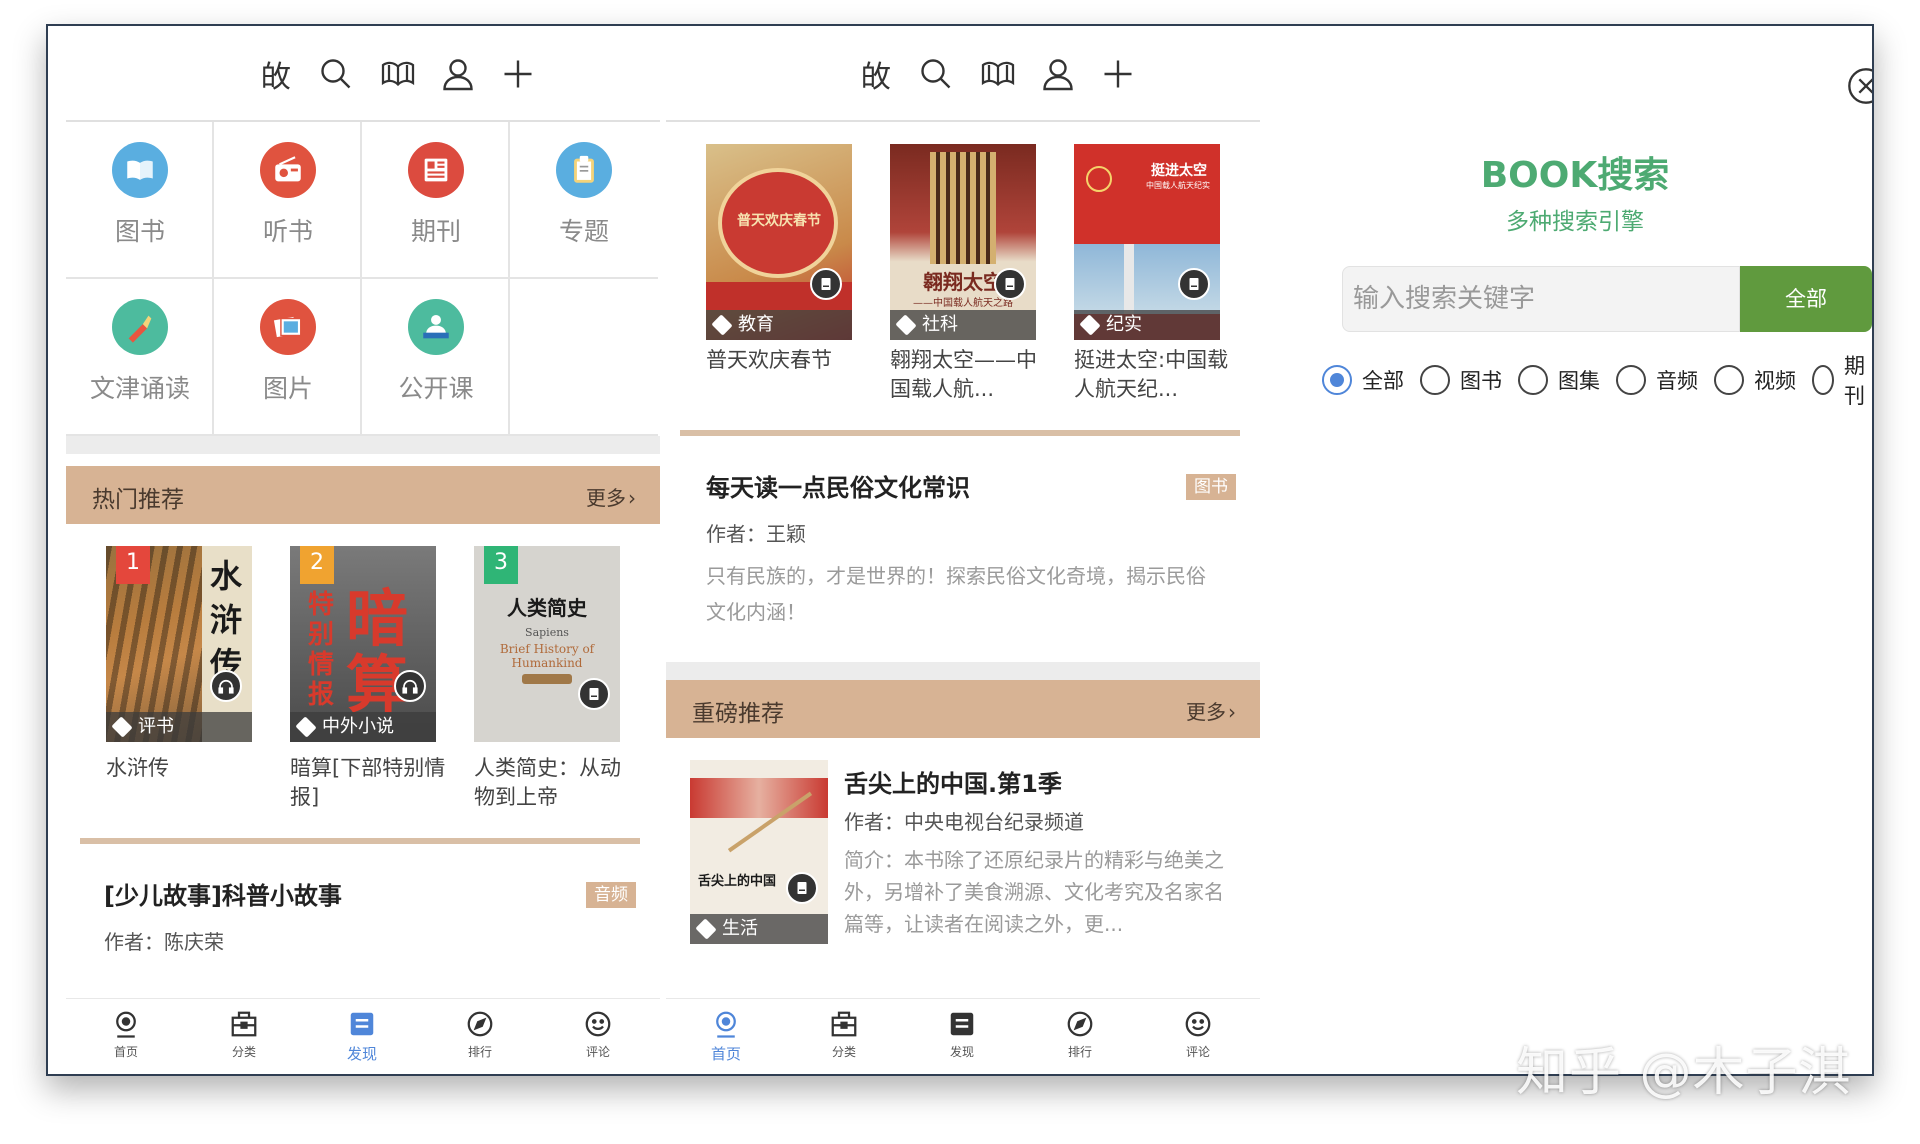  Describe the element at coordinates (1854, 381) in the screenshot. I see `radio-label: 期刊` at that location.